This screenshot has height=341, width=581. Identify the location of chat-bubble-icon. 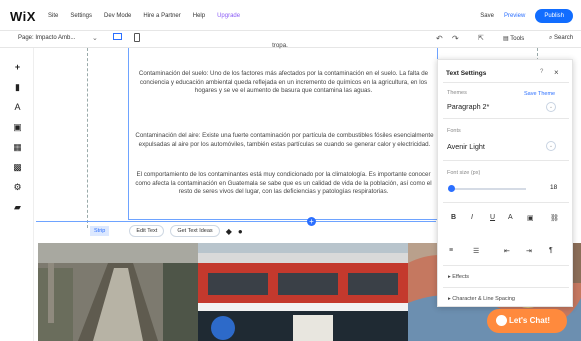
(501, 320).